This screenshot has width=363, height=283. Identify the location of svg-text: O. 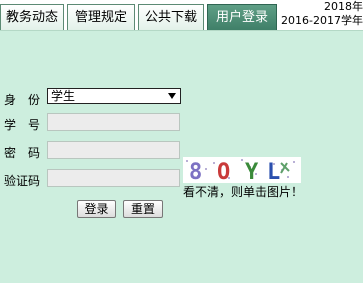
(223, 171).